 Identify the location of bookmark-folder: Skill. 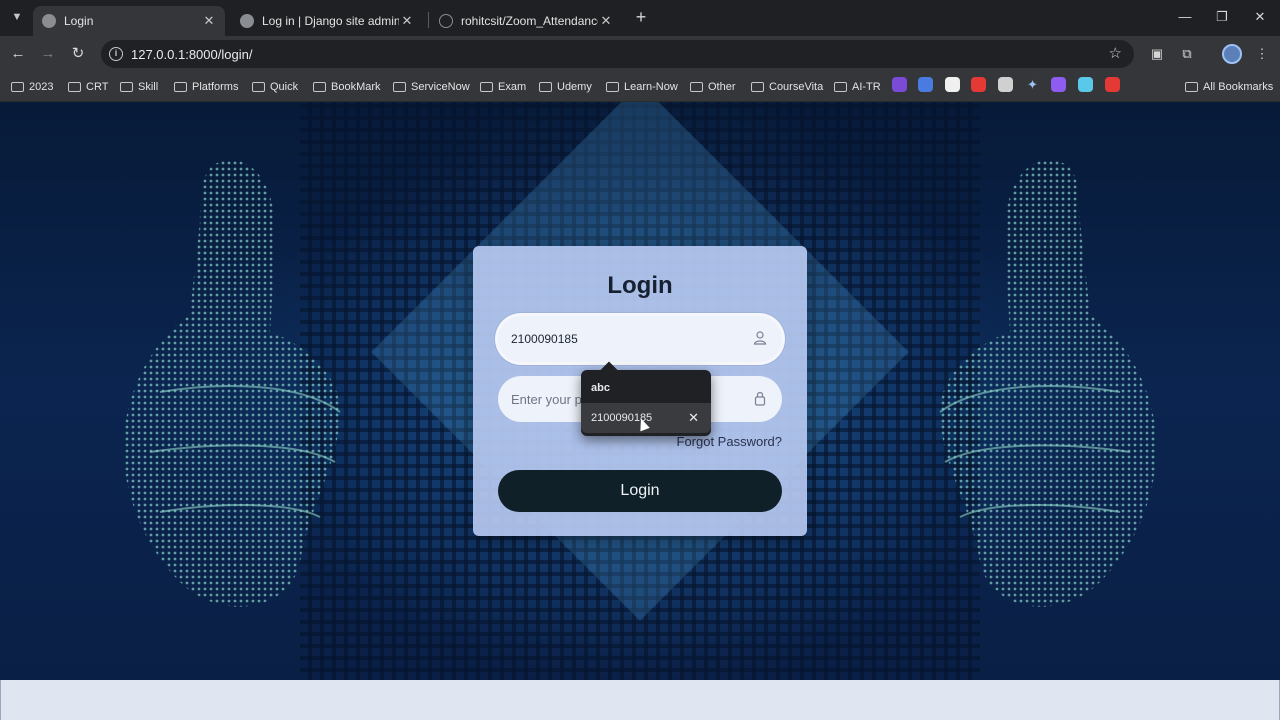
(139, 87).